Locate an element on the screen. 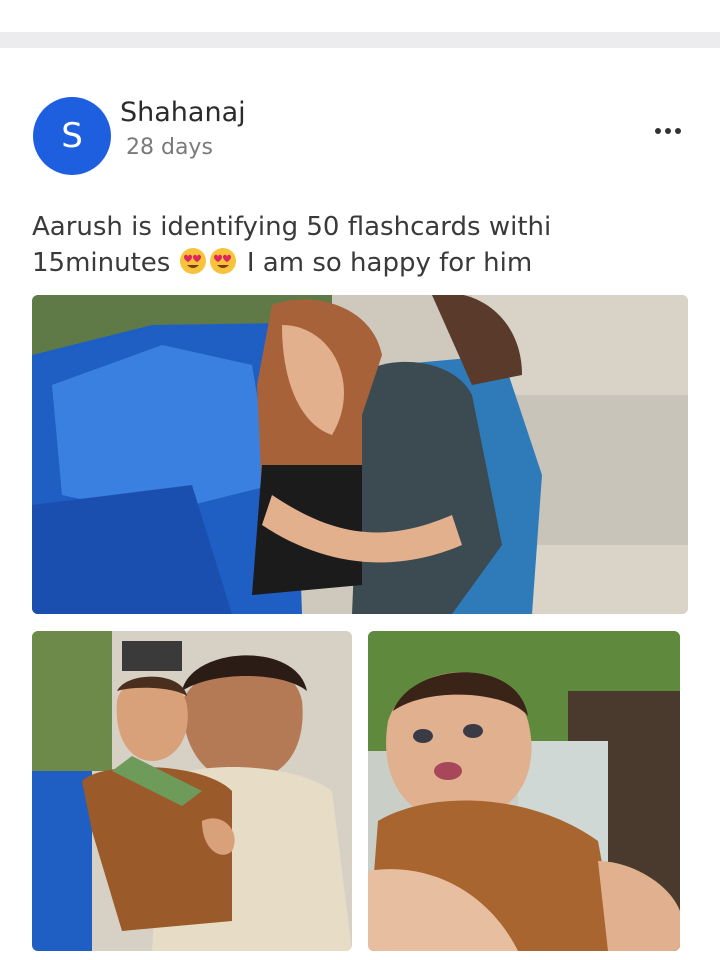  photo-man-holding-baby is located at coordinates (192, 791).